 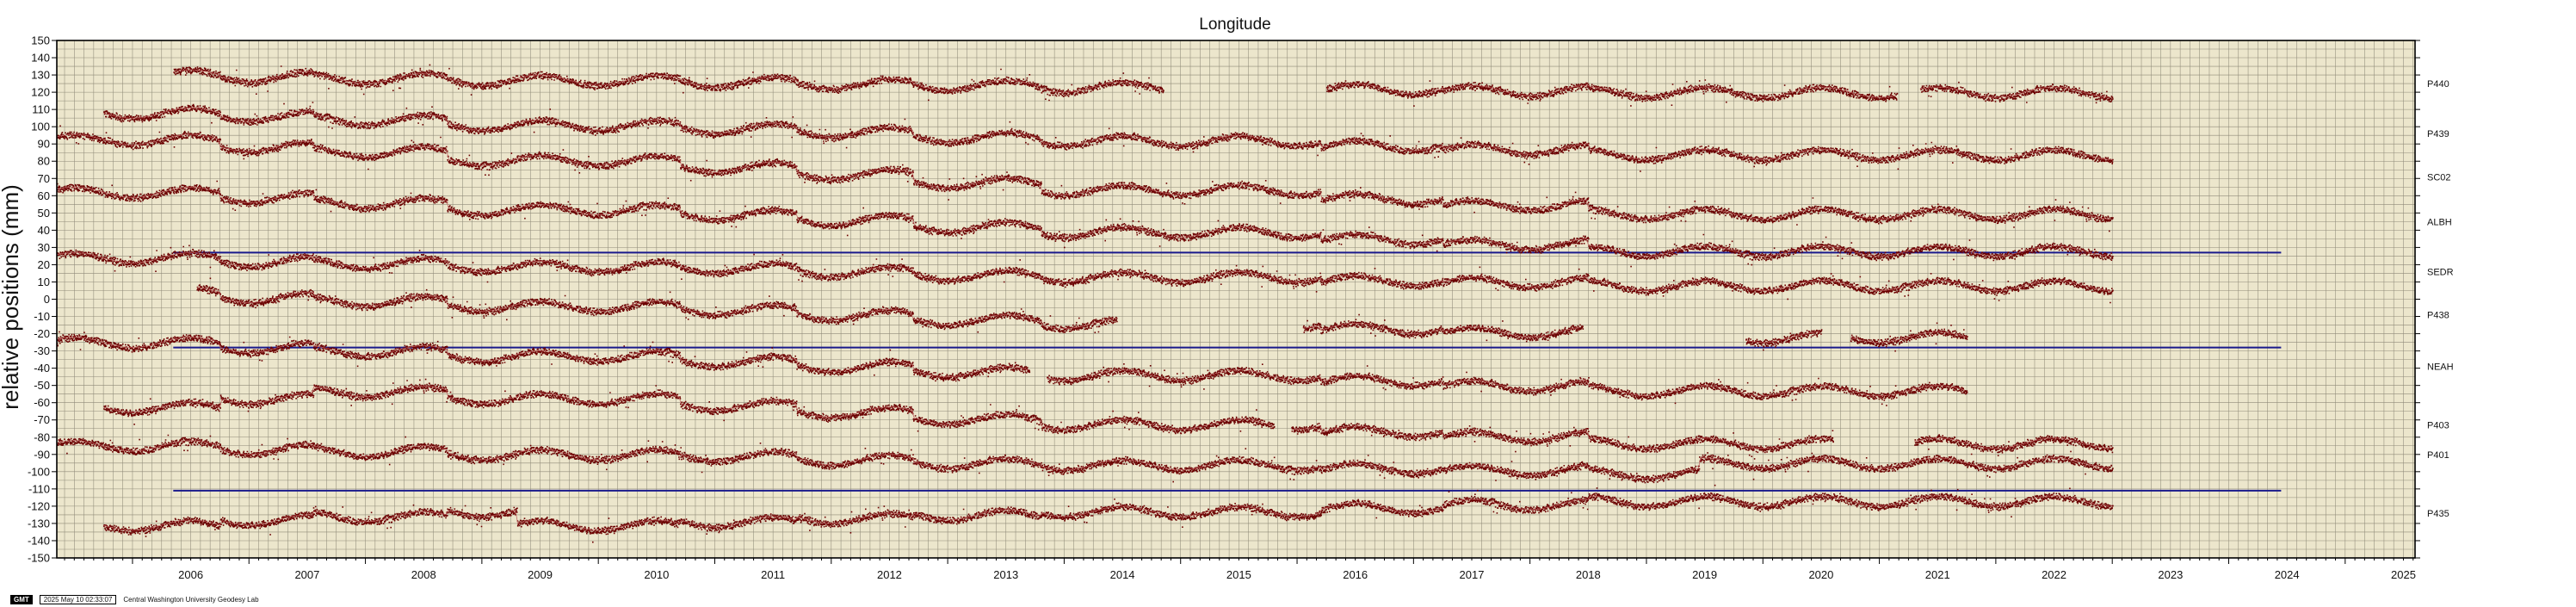 I want to click on y-tick-label: -10, so click(x=42, y=316).